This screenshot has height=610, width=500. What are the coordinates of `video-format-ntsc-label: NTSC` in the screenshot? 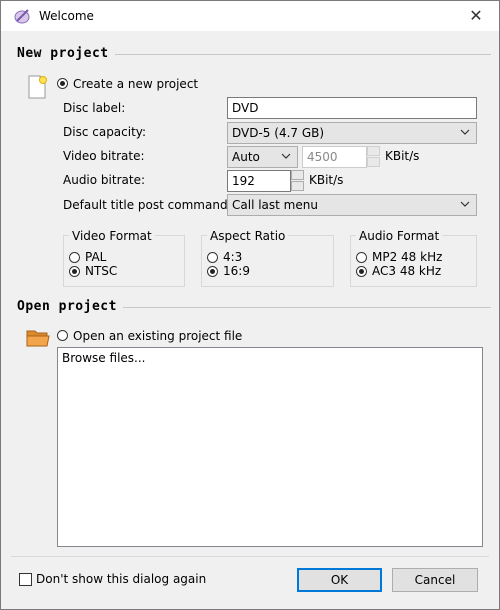 It's located at (101, 271).